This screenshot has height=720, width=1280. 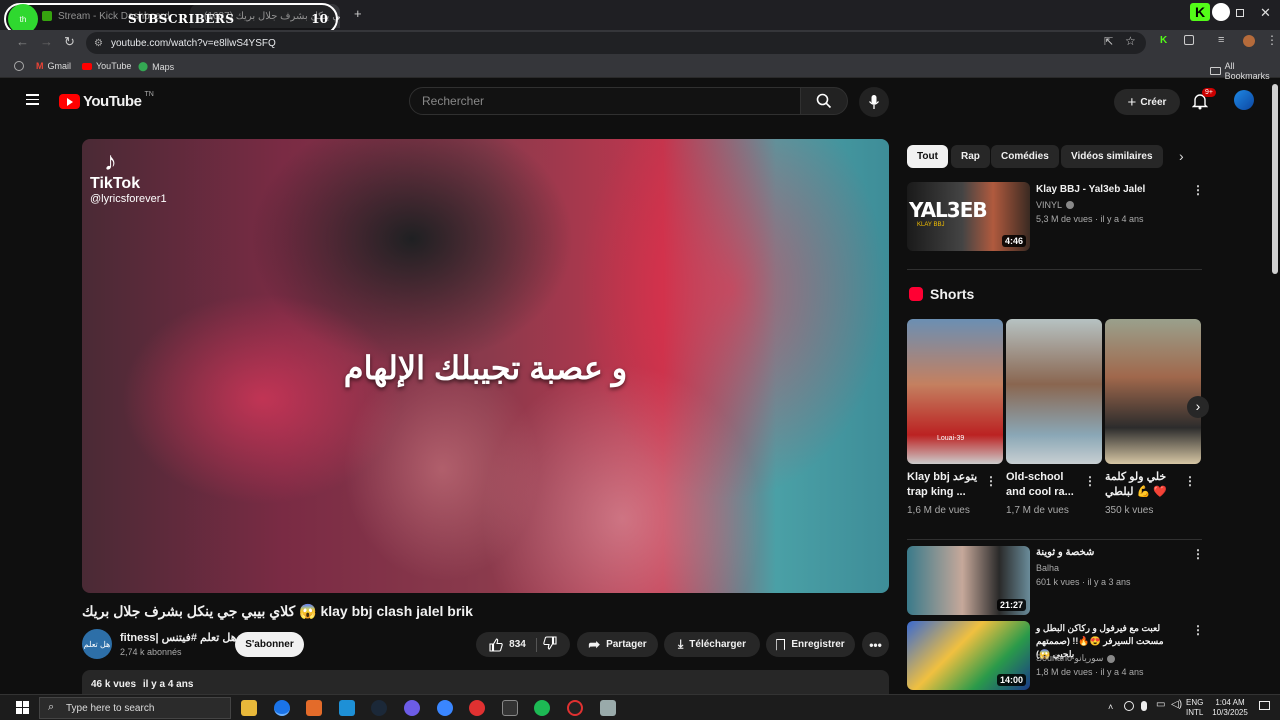 I want to click on voice-search-button, so click(x=874, y=102).